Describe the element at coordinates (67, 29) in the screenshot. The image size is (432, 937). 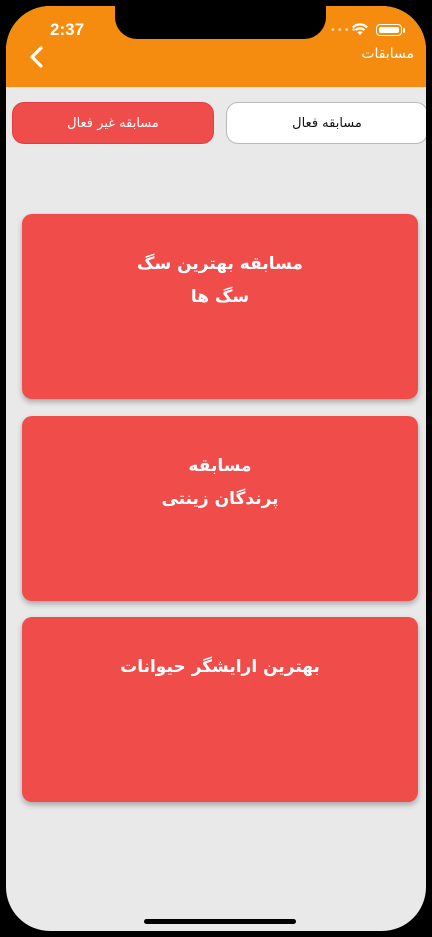
I see `status-time: 2:37` at that location.